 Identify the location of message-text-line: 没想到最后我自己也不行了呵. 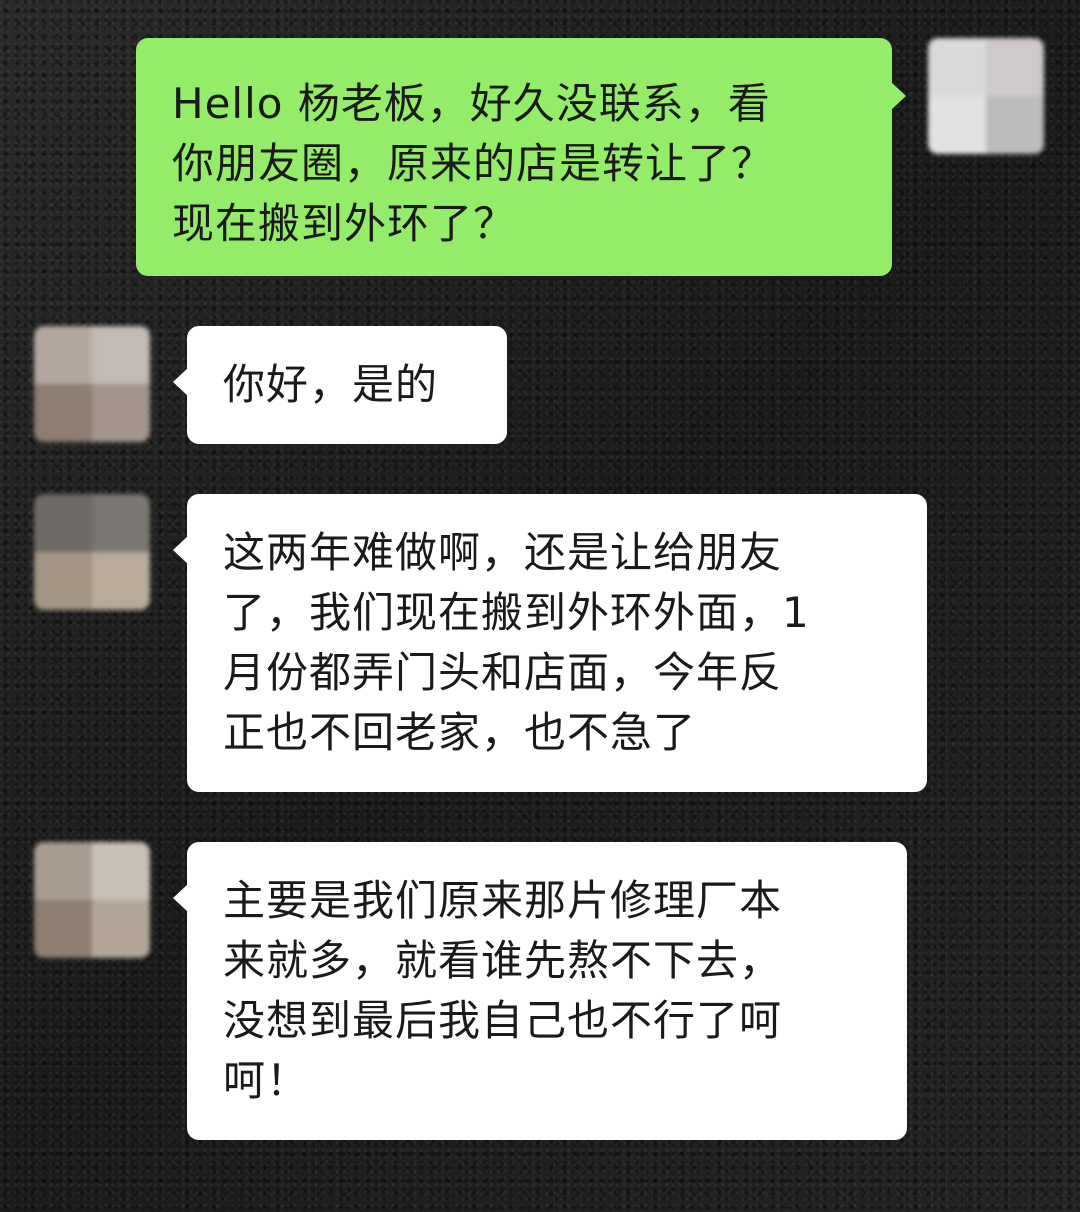
(503, 1020).